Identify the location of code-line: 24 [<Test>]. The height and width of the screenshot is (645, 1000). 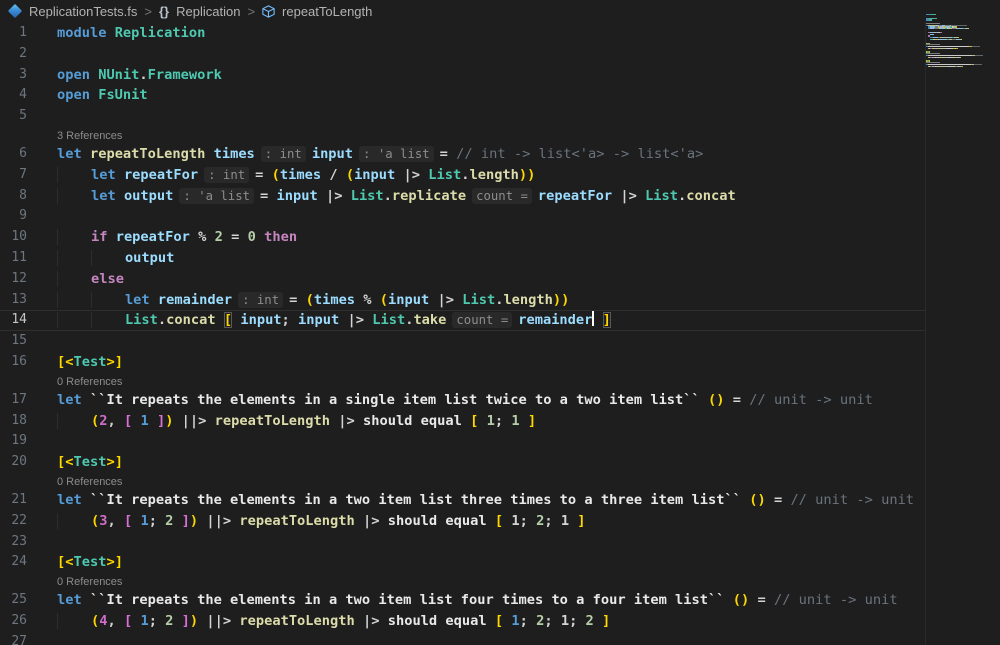
(462, 562).